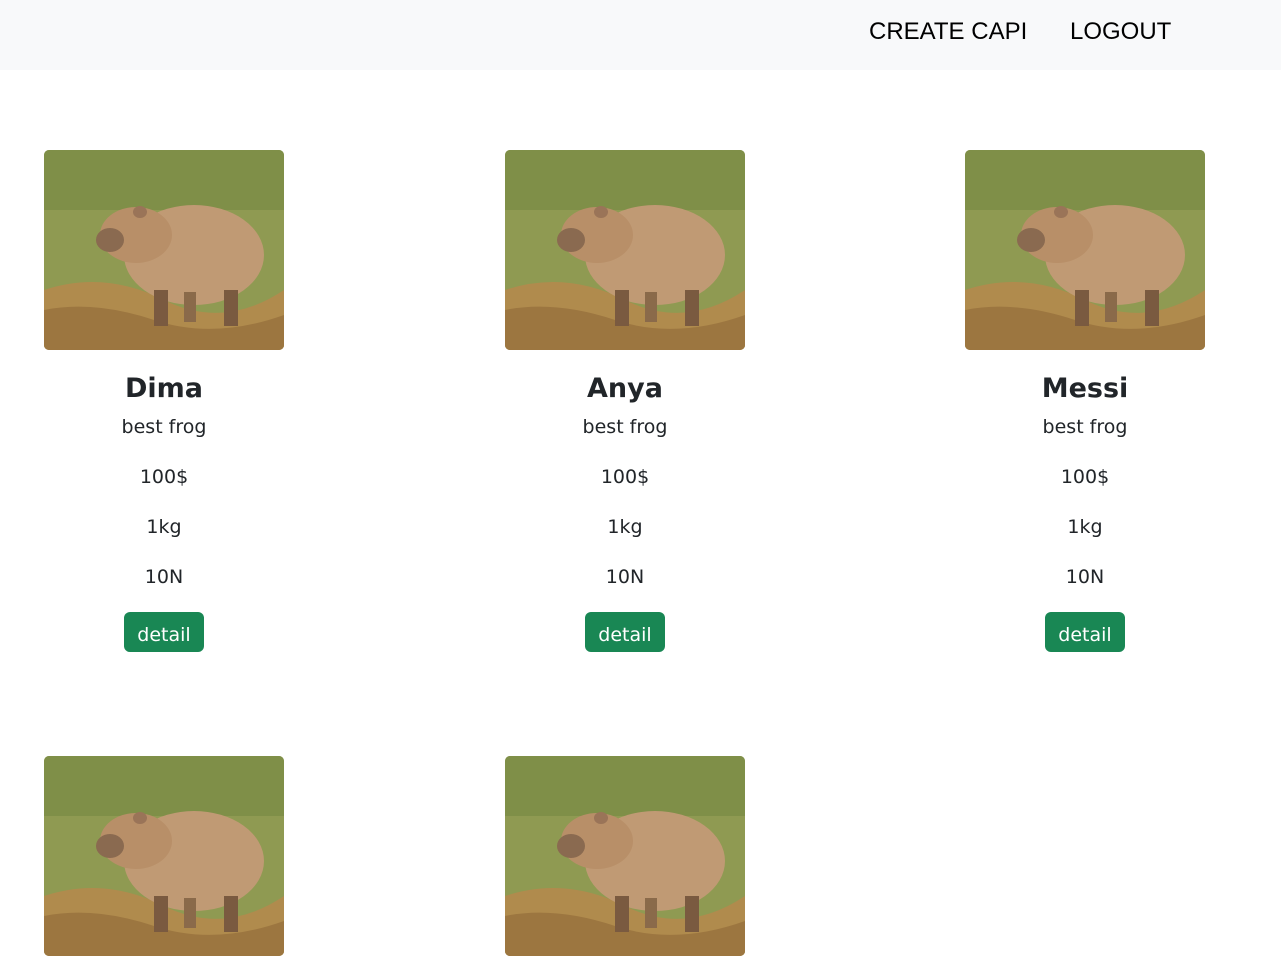  I want to click on card-title: Anya, so click(625, 388).